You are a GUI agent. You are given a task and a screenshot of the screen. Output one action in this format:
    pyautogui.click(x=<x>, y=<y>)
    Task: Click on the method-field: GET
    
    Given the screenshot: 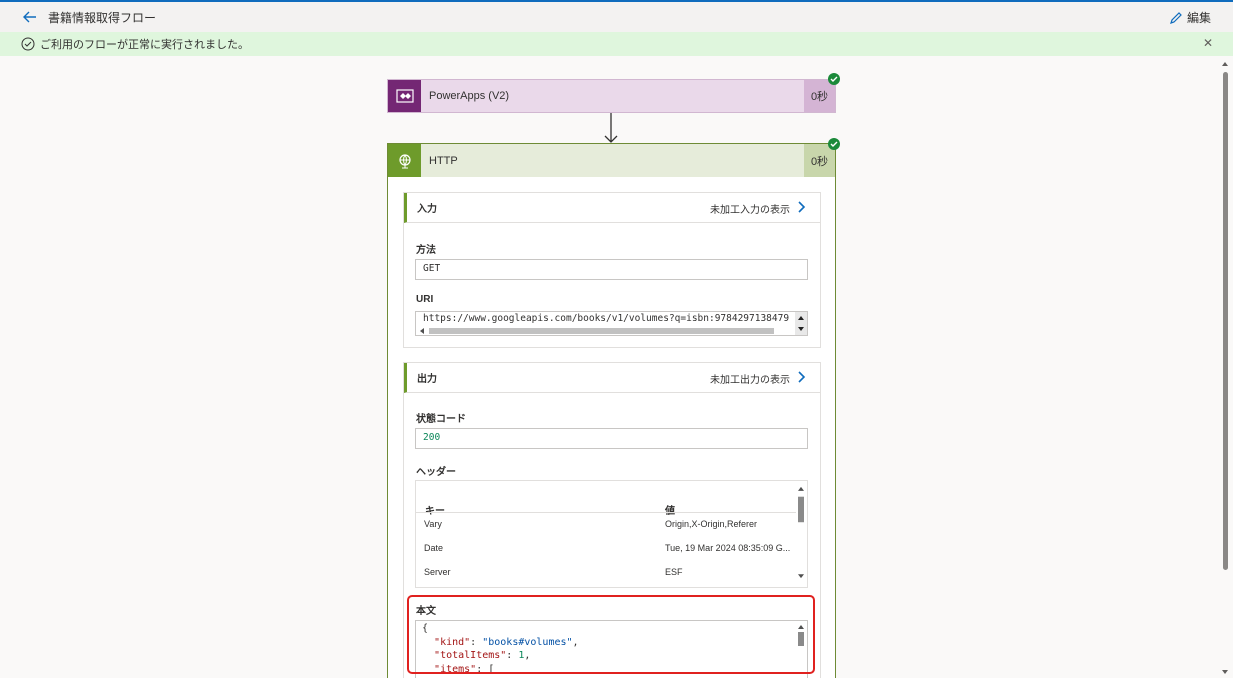 What is the action you would take?
    pyautogui.click(x=611, y=269)
    